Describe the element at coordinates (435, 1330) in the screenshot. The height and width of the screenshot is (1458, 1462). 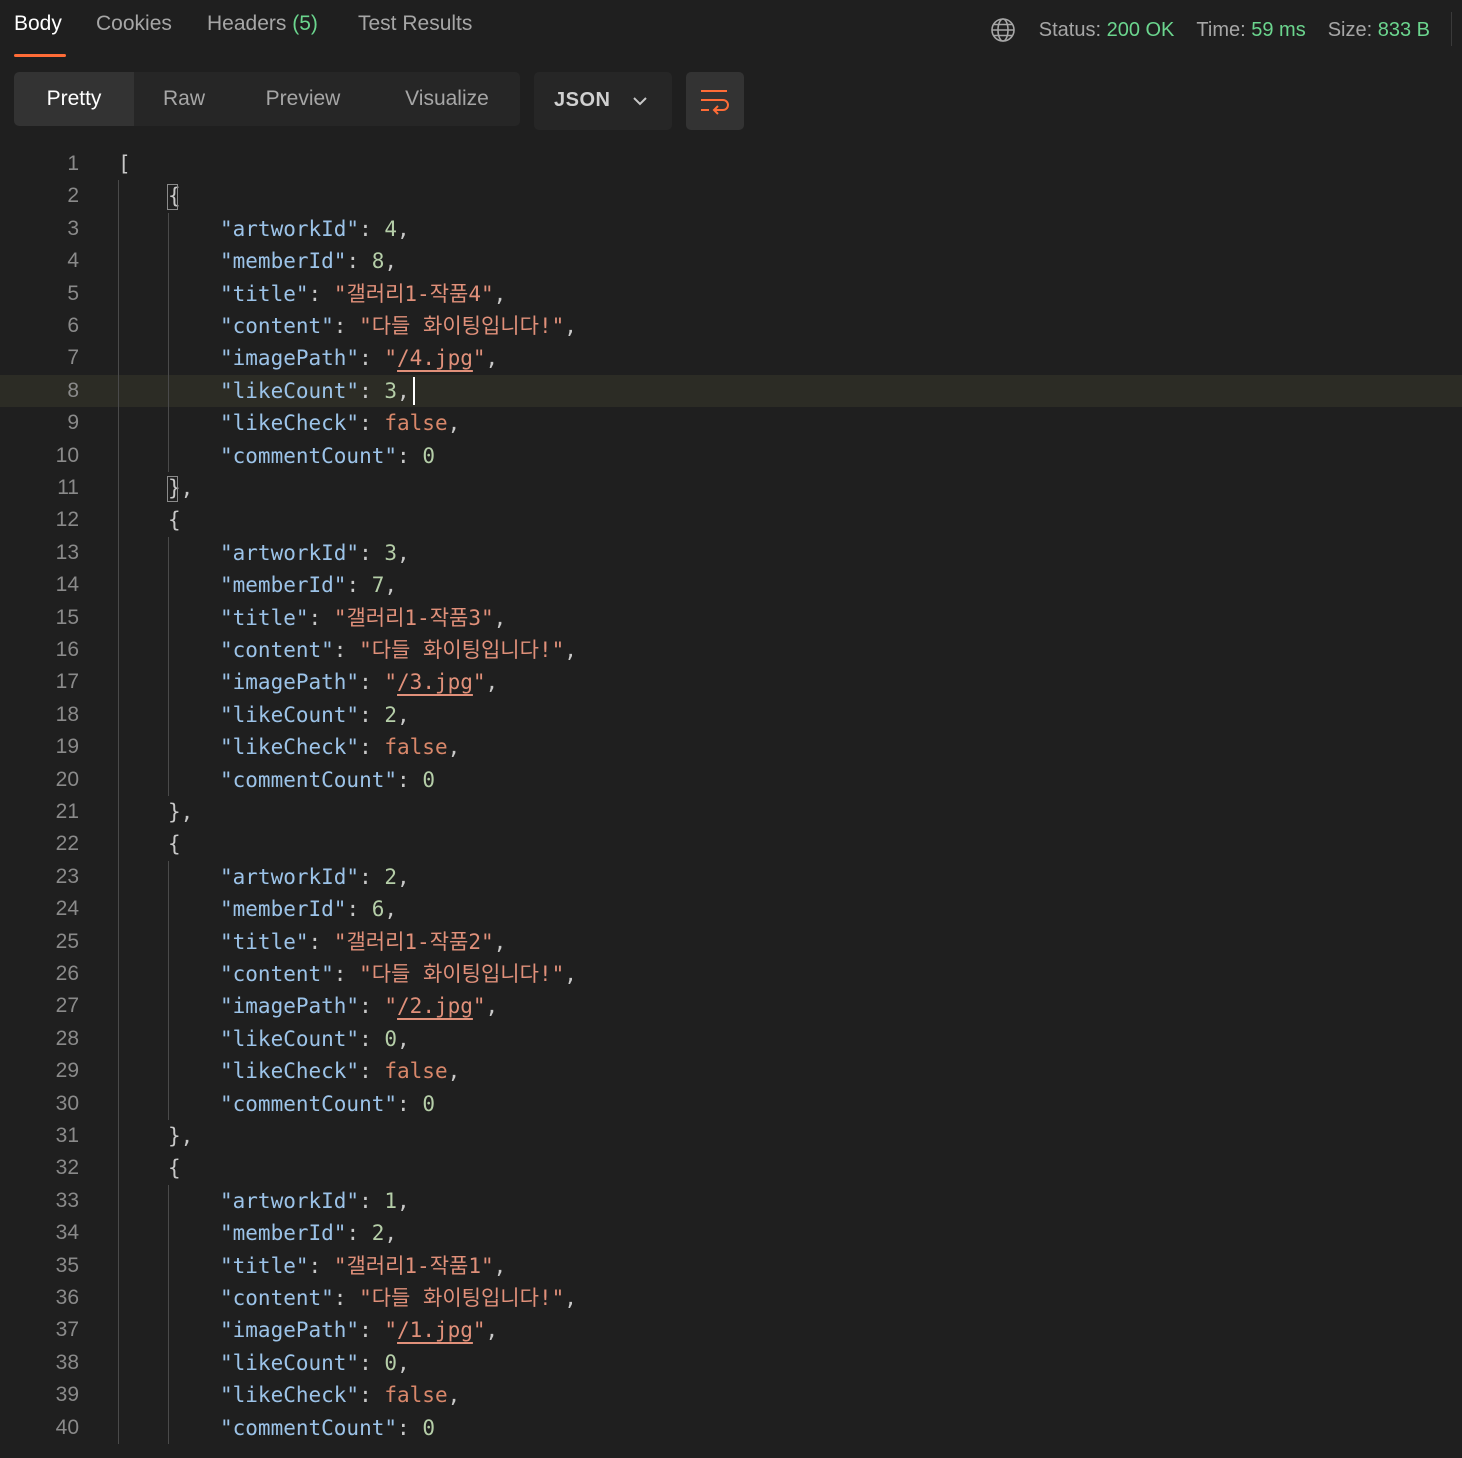
I see `json-value: /1.jpg` at that location.